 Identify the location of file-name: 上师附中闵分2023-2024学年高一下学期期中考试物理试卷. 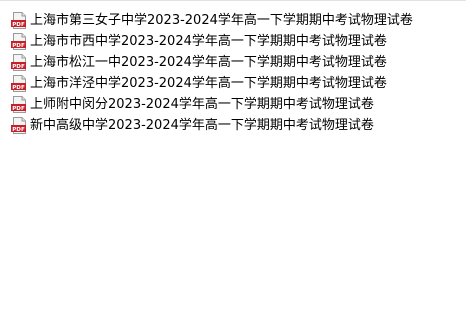
(202, 104).